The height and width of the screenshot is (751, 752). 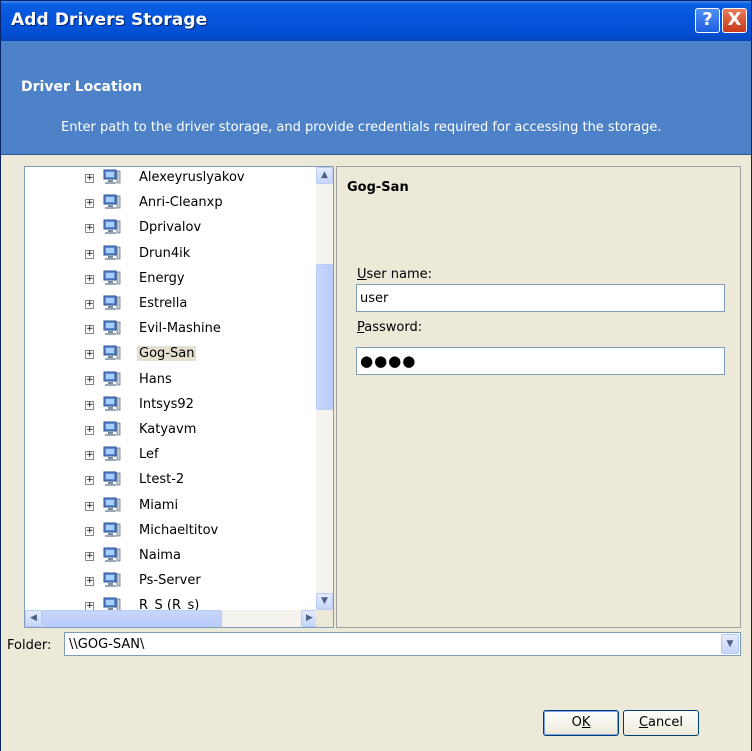 What do you see at coordinates (362, 274) in the screenshot?
I see `username-accel-key: U` at bounding box center [362, 274].